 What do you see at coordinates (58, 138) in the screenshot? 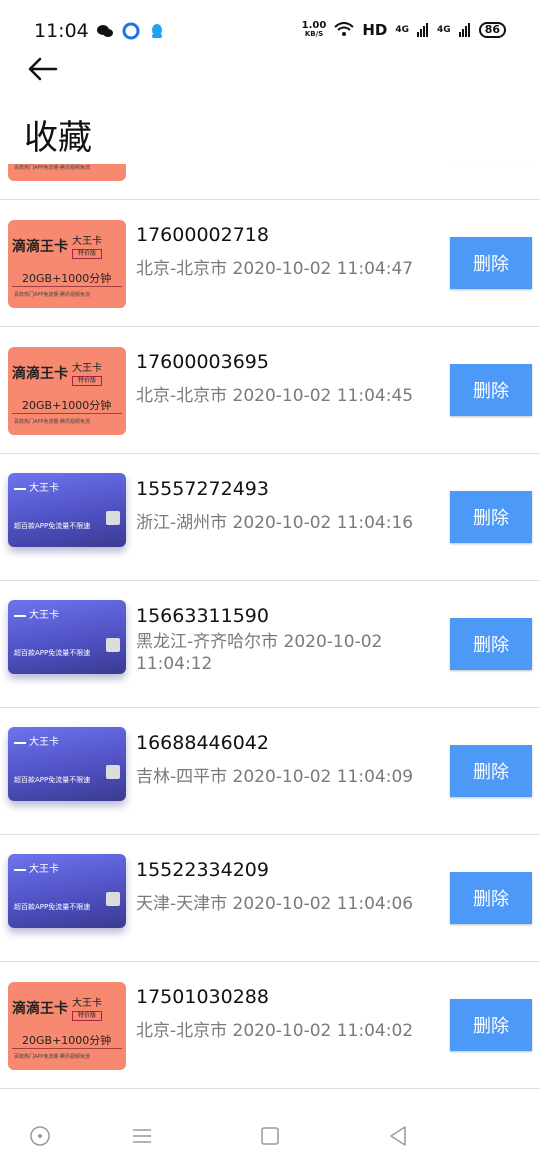
I see `page-title: 收藏` at bounding box center [58, 138].